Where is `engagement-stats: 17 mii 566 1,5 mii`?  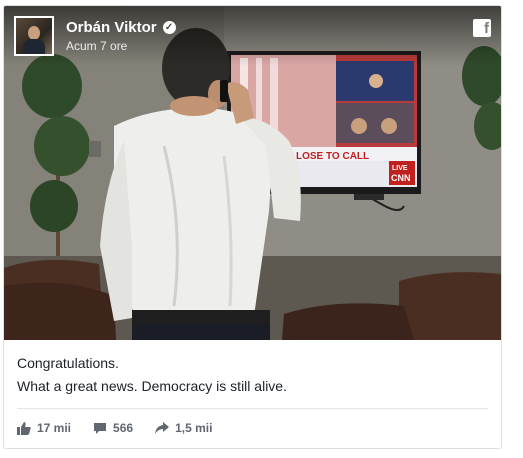
engagement-stats: 17 mii 566 1,5 mii is located at coordinates (114, 428).